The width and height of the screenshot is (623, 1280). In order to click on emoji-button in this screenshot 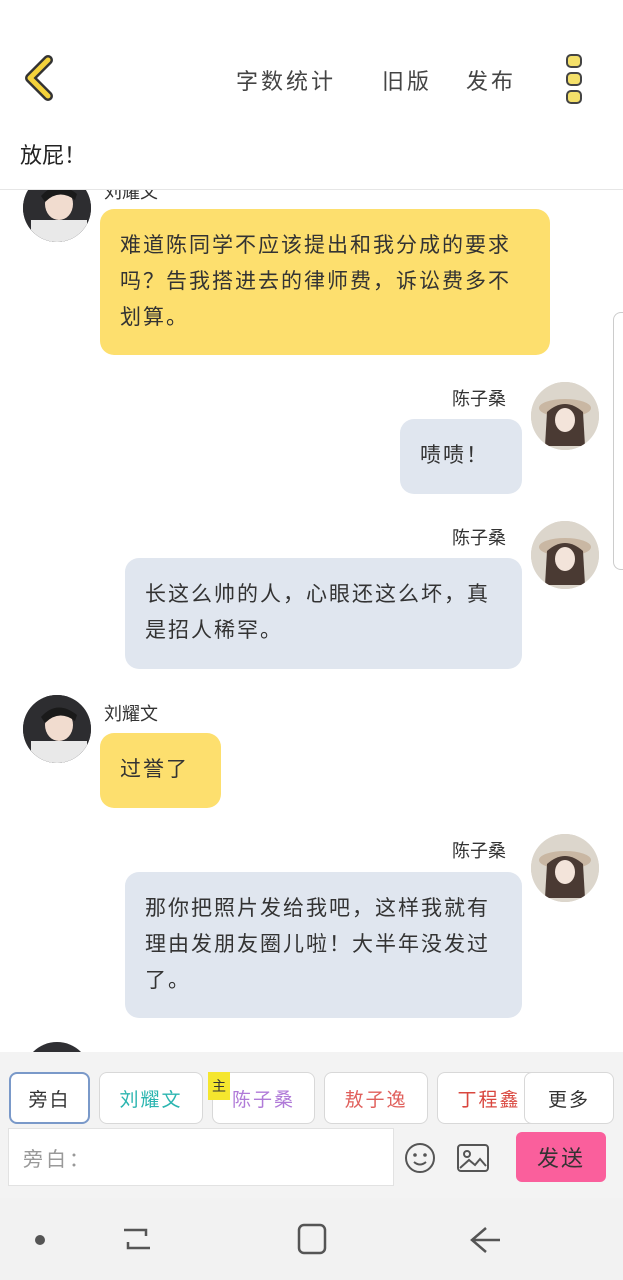, I will do `click(420, 1158)`.